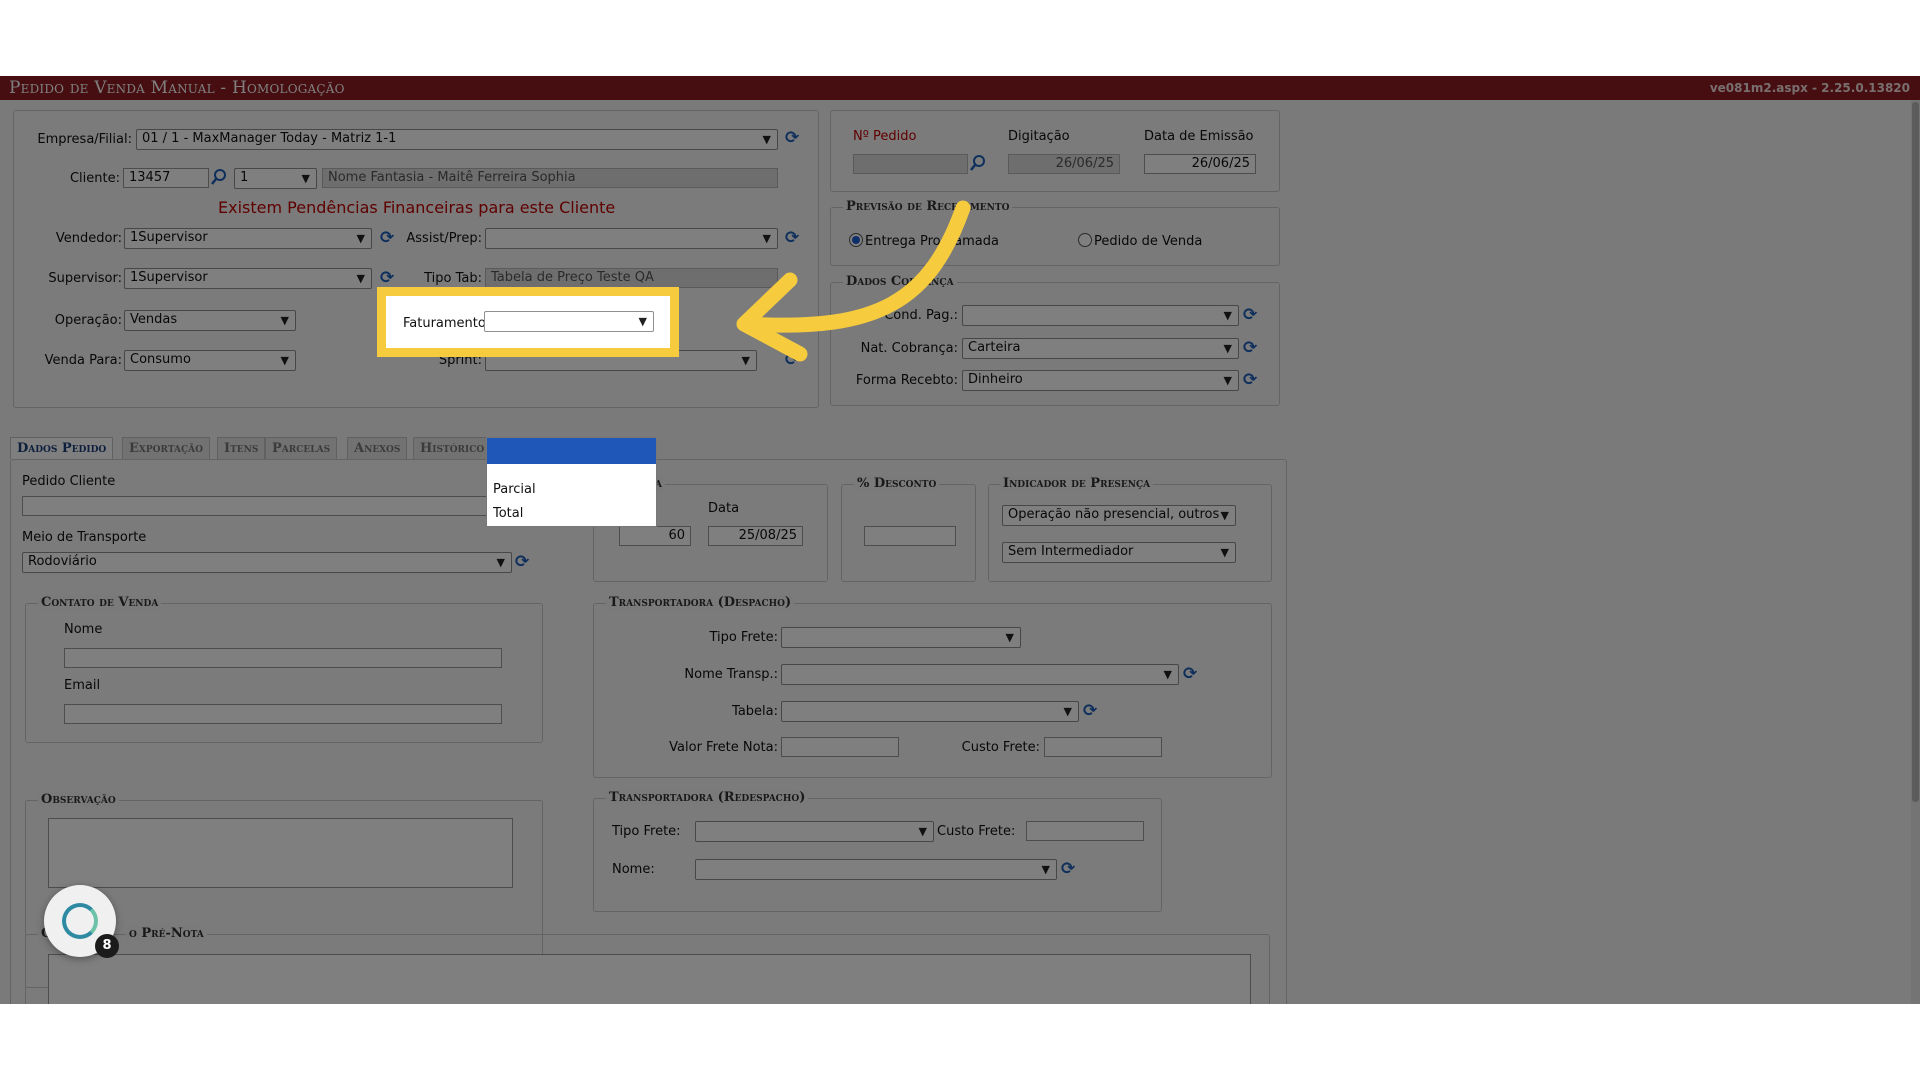 The height and width of the screenshot is (1080, 1920). What do you see at coordinates (853, 281) in the screenshot?
I see `annotation-arrow` at bounding box center [853, 281].